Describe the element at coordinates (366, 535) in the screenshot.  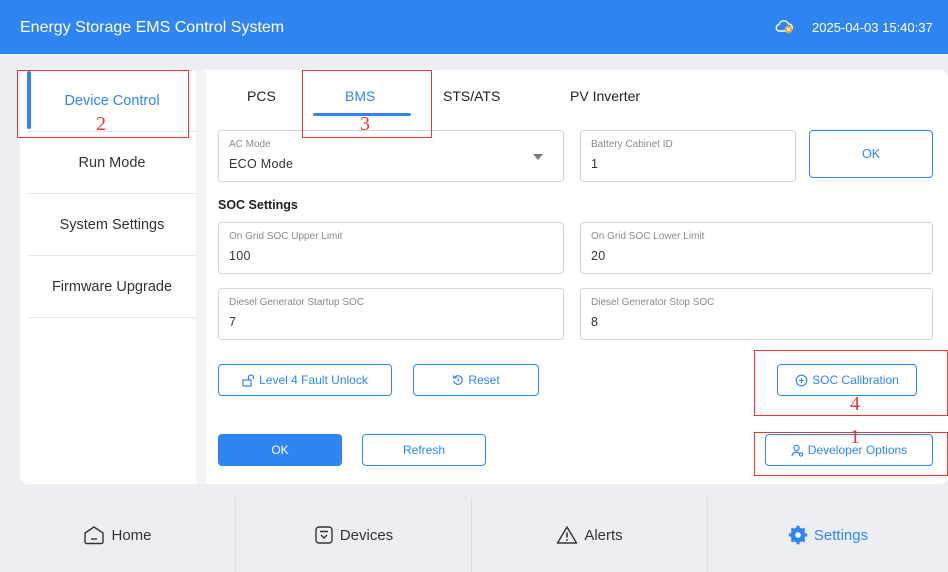
I see `nav-devices-label: Devices` at that location.